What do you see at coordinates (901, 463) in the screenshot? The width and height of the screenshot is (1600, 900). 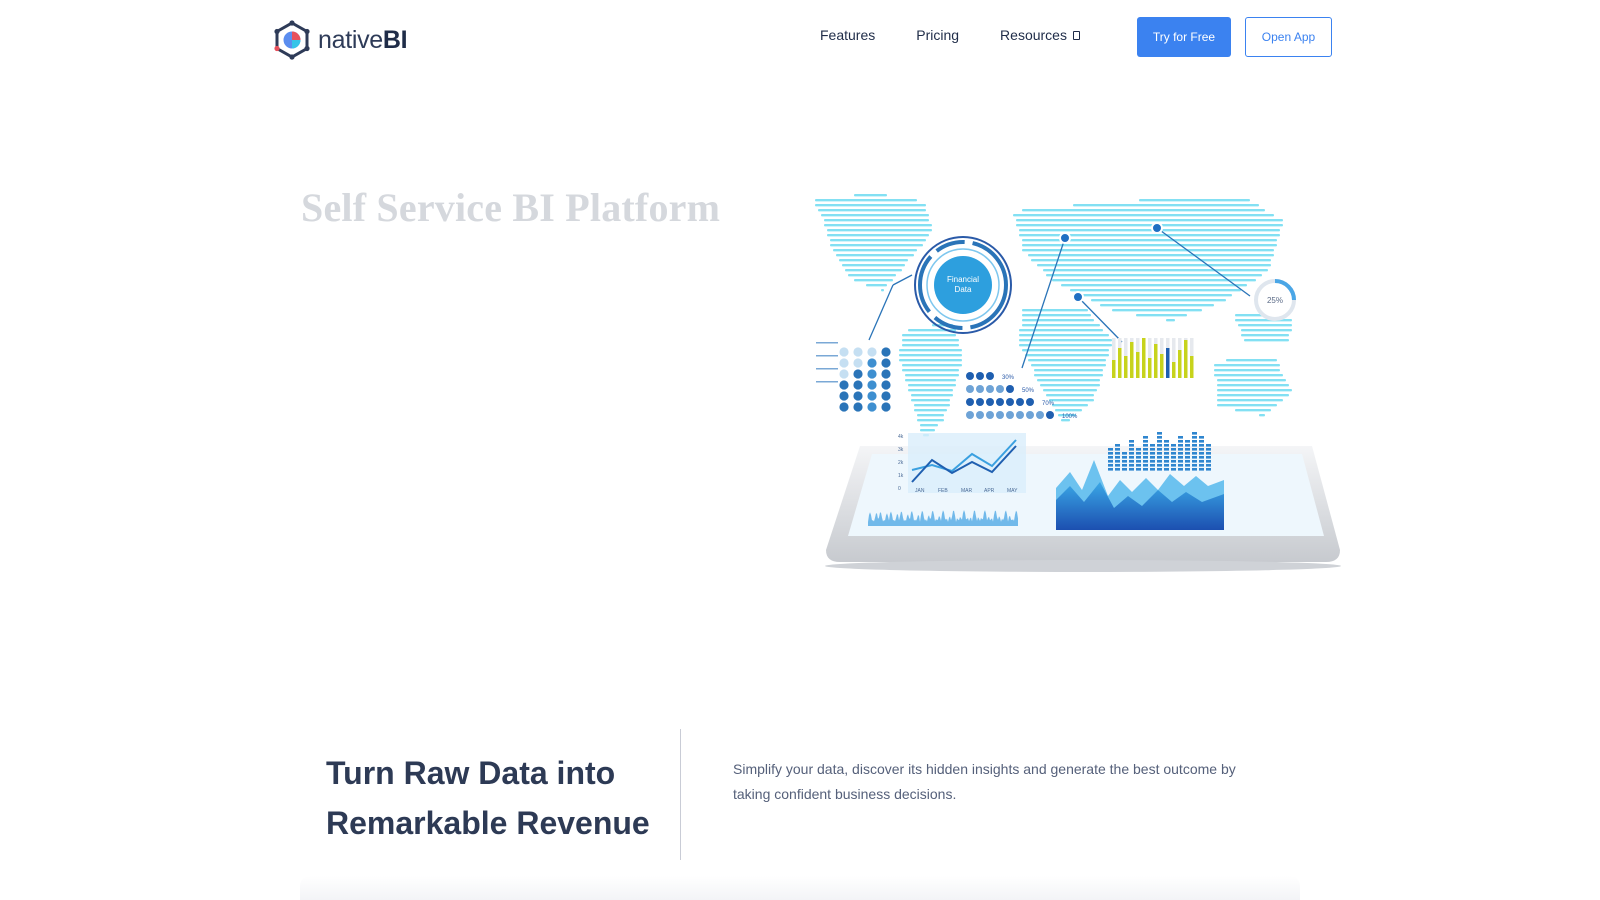 I see `svg-text: 2k` at bounding box center [901, 463].